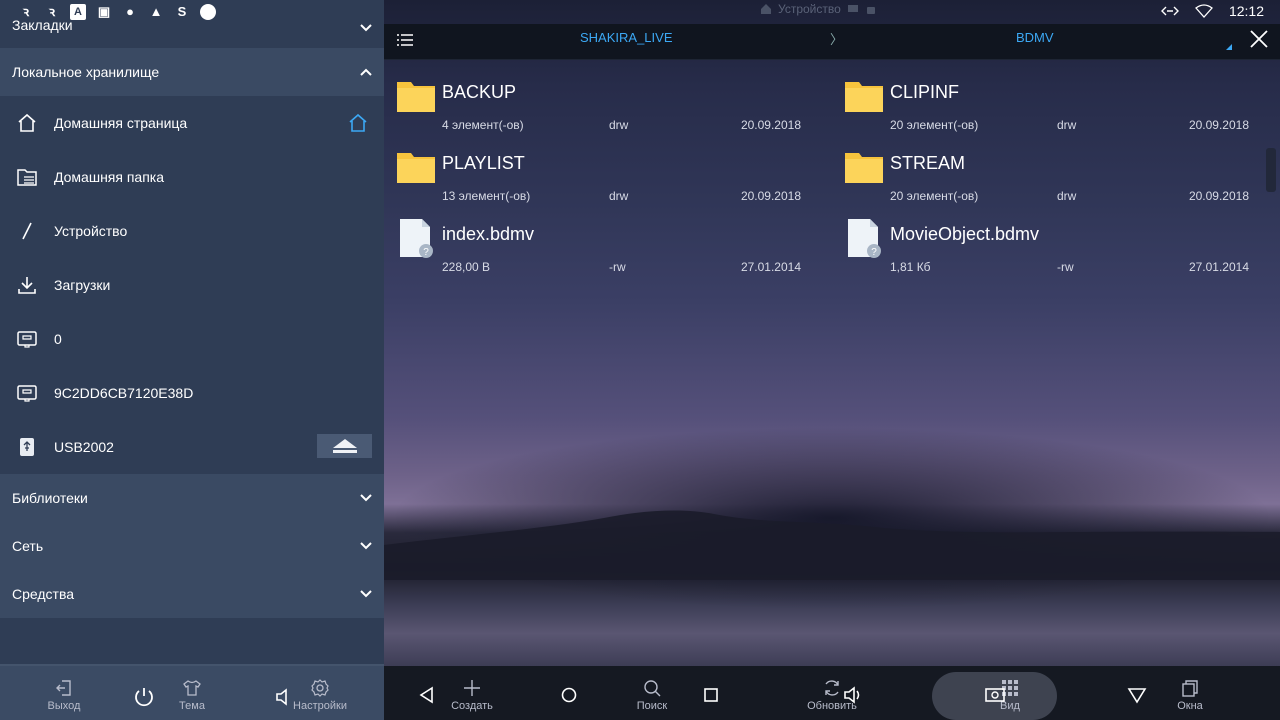  What do you see at coordinates (58, 339) in the screenshot?
I see `sidebar-item-label: 0` at bounding box center [58, 339].